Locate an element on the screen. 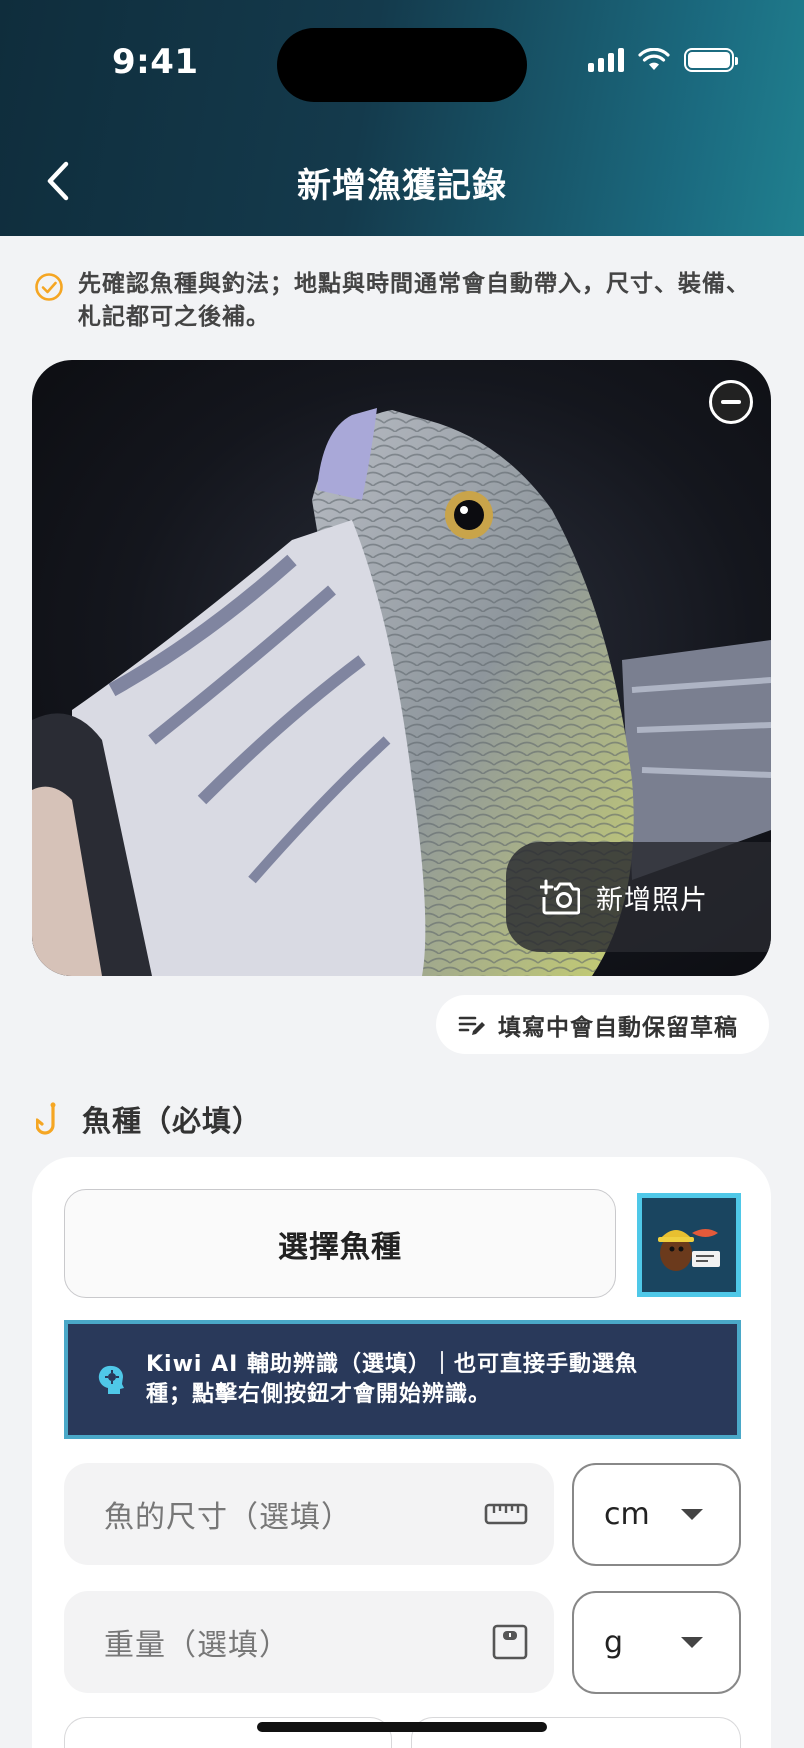  add-photo-button: 新增照片 is located at coordinates (638, 897).